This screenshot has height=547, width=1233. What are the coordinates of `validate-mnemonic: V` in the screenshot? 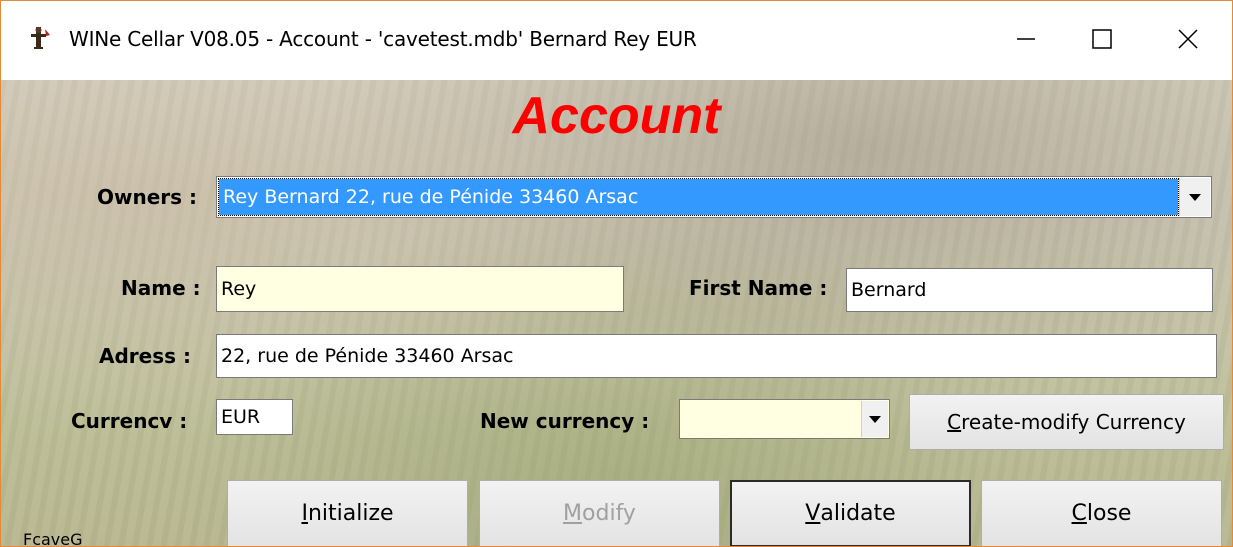 It's located at (813, 513).